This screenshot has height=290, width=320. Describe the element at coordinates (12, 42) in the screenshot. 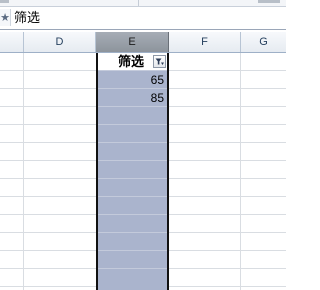

I see `column-header-c` at that location.